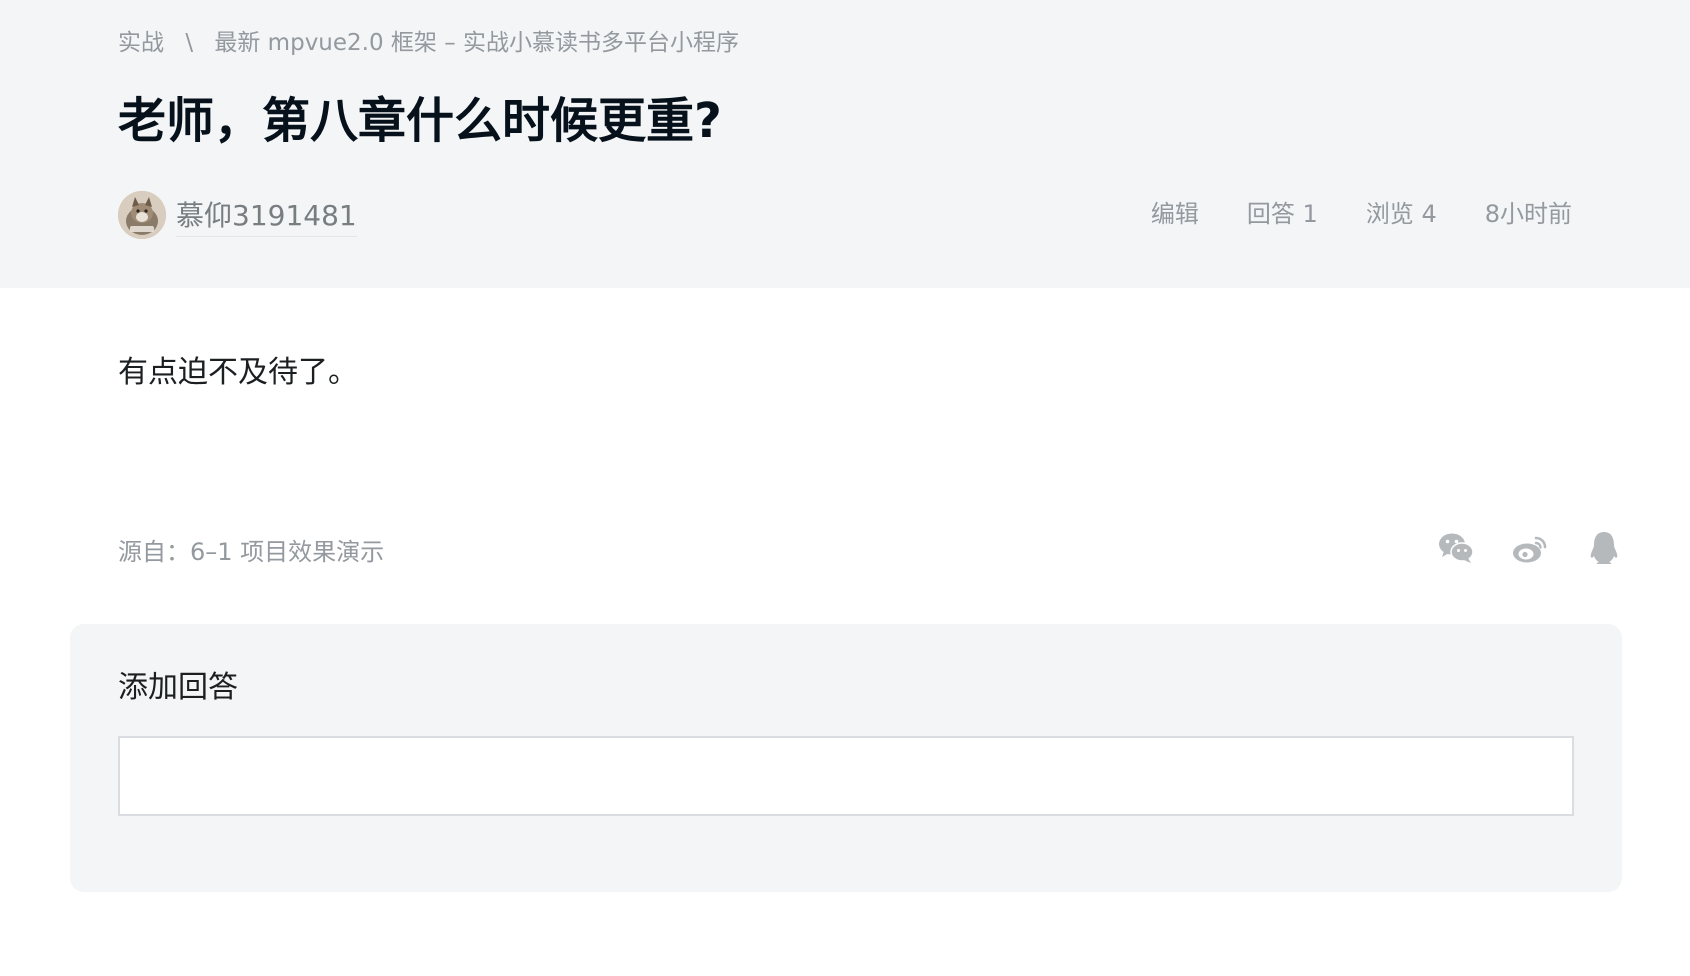 This screenshot has height=976, width=1690. I want to click on breadcrumb-course-link: 最新 mpvue2.0 框架 – 实战小慕读书多平台小程序, so click(476, 43).